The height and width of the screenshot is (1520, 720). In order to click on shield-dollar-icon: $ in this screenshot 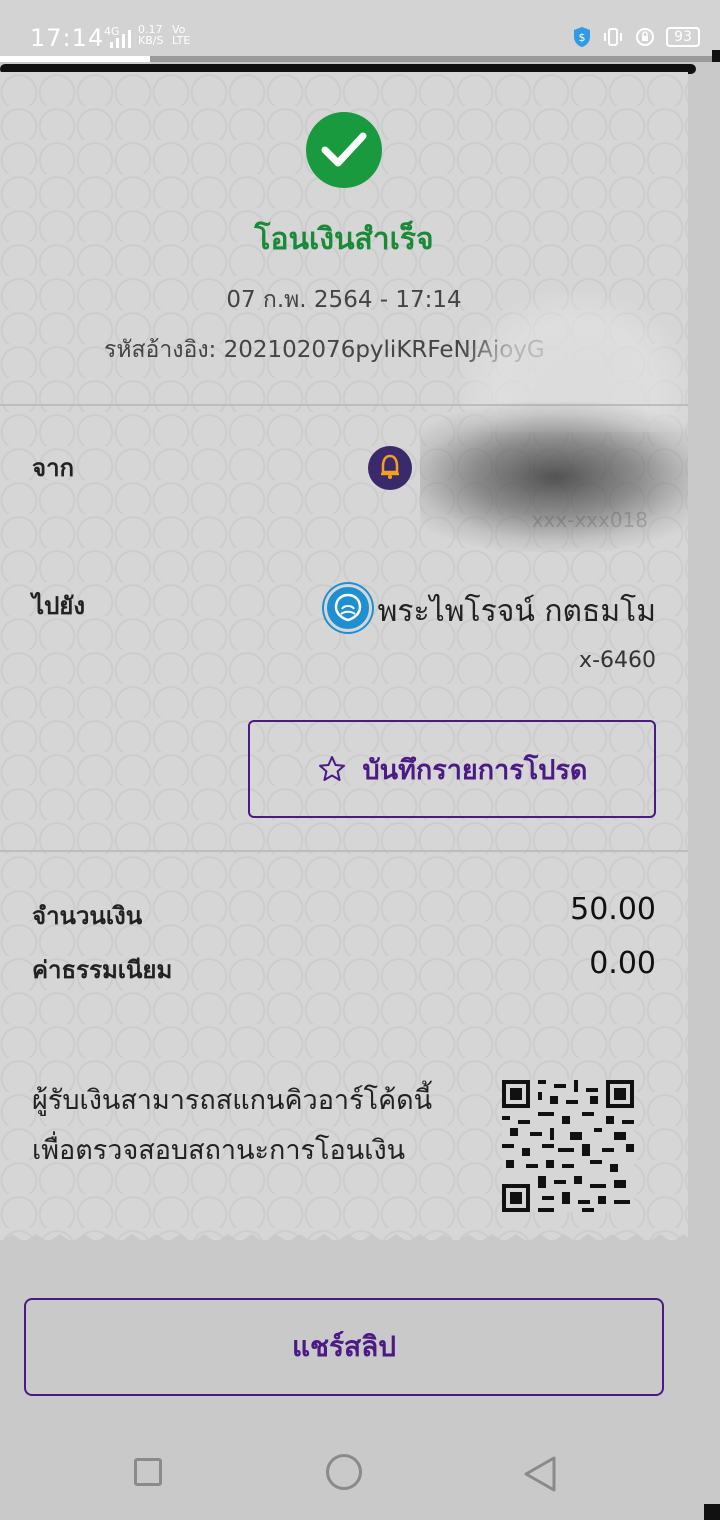, I will do `click(582, 37)`.